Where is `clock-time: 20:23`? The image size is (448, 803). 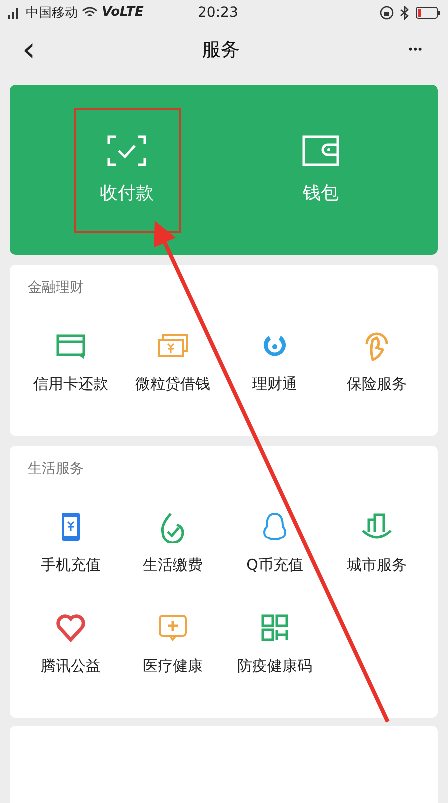
clock-time: 20:23 is located at coordinates (218, 12).